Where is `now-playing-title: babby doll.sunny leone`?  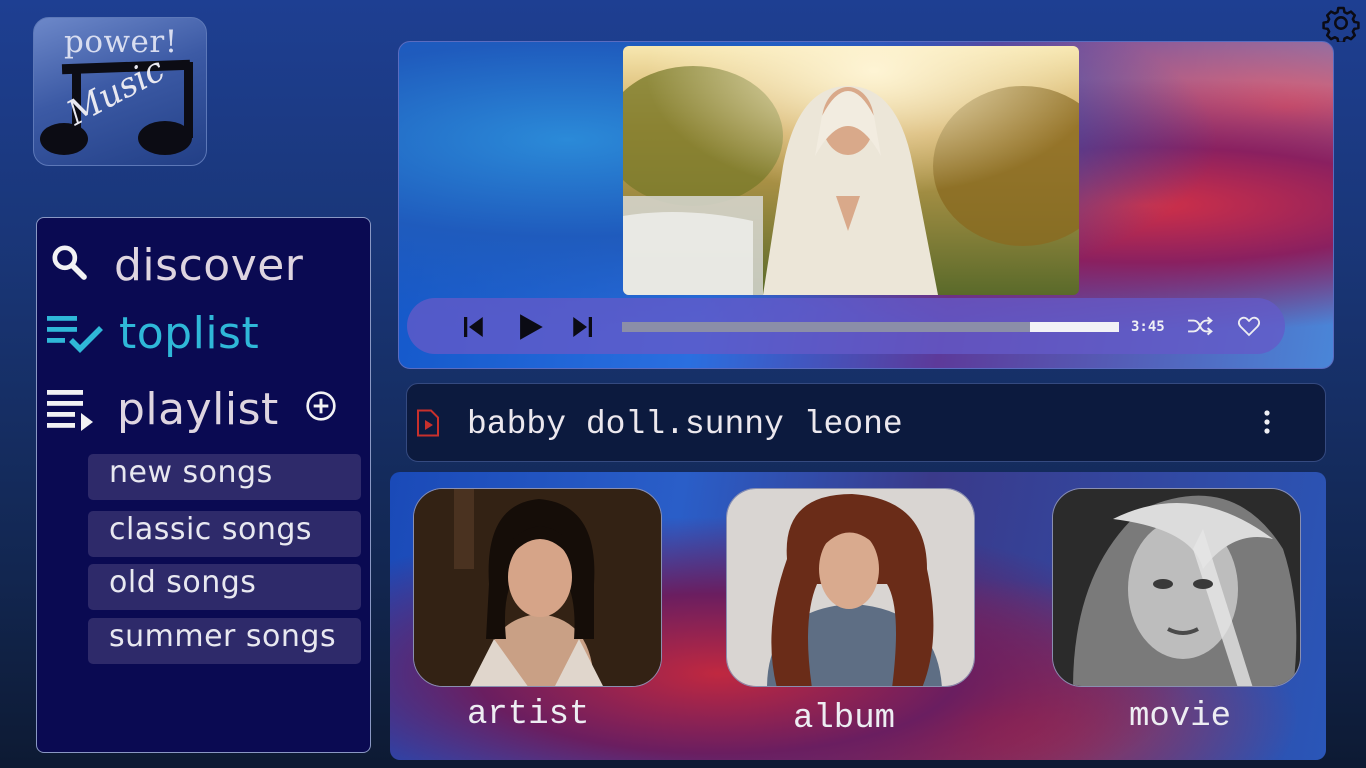
now-playing-title: babby doll.sunny leone is located at coordinates (685, 424).